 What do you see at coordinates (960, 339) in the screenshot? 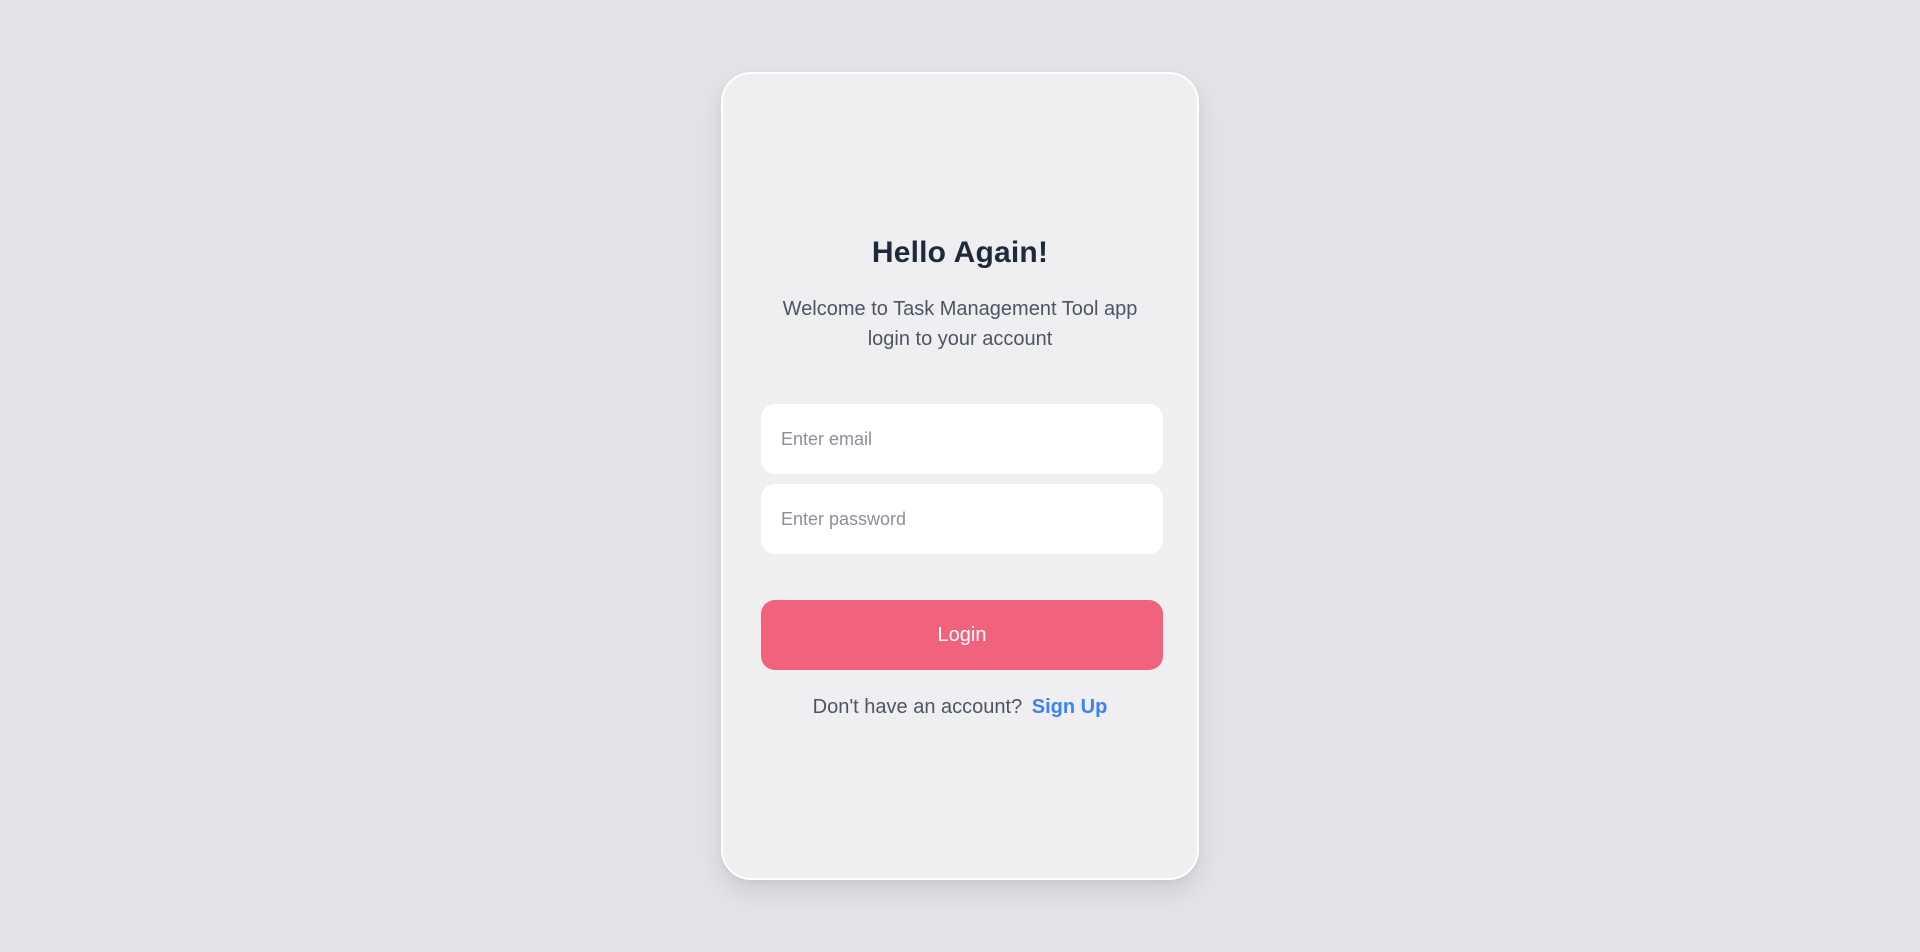
I see `subtitle-line-2: login to your account` at bounding box center [960, 339].